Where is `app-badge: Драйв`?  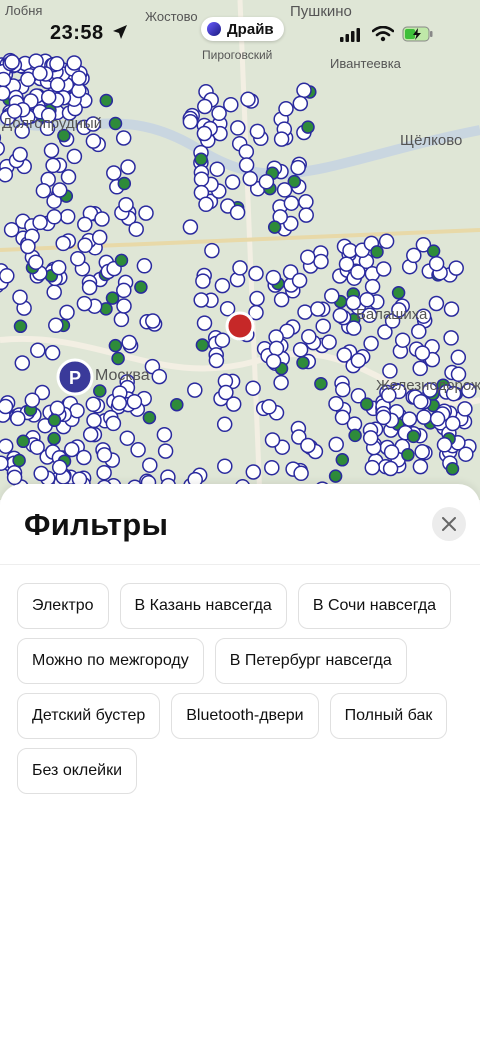
app-badge: Драйв is located at coordinates (242, 29).